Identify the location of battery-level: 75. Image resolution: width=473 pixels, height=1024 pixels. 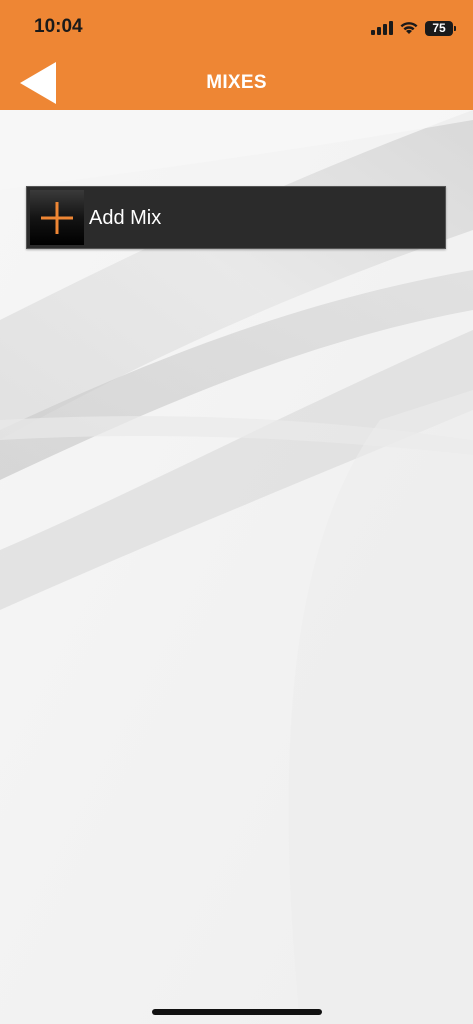
(439, 27).